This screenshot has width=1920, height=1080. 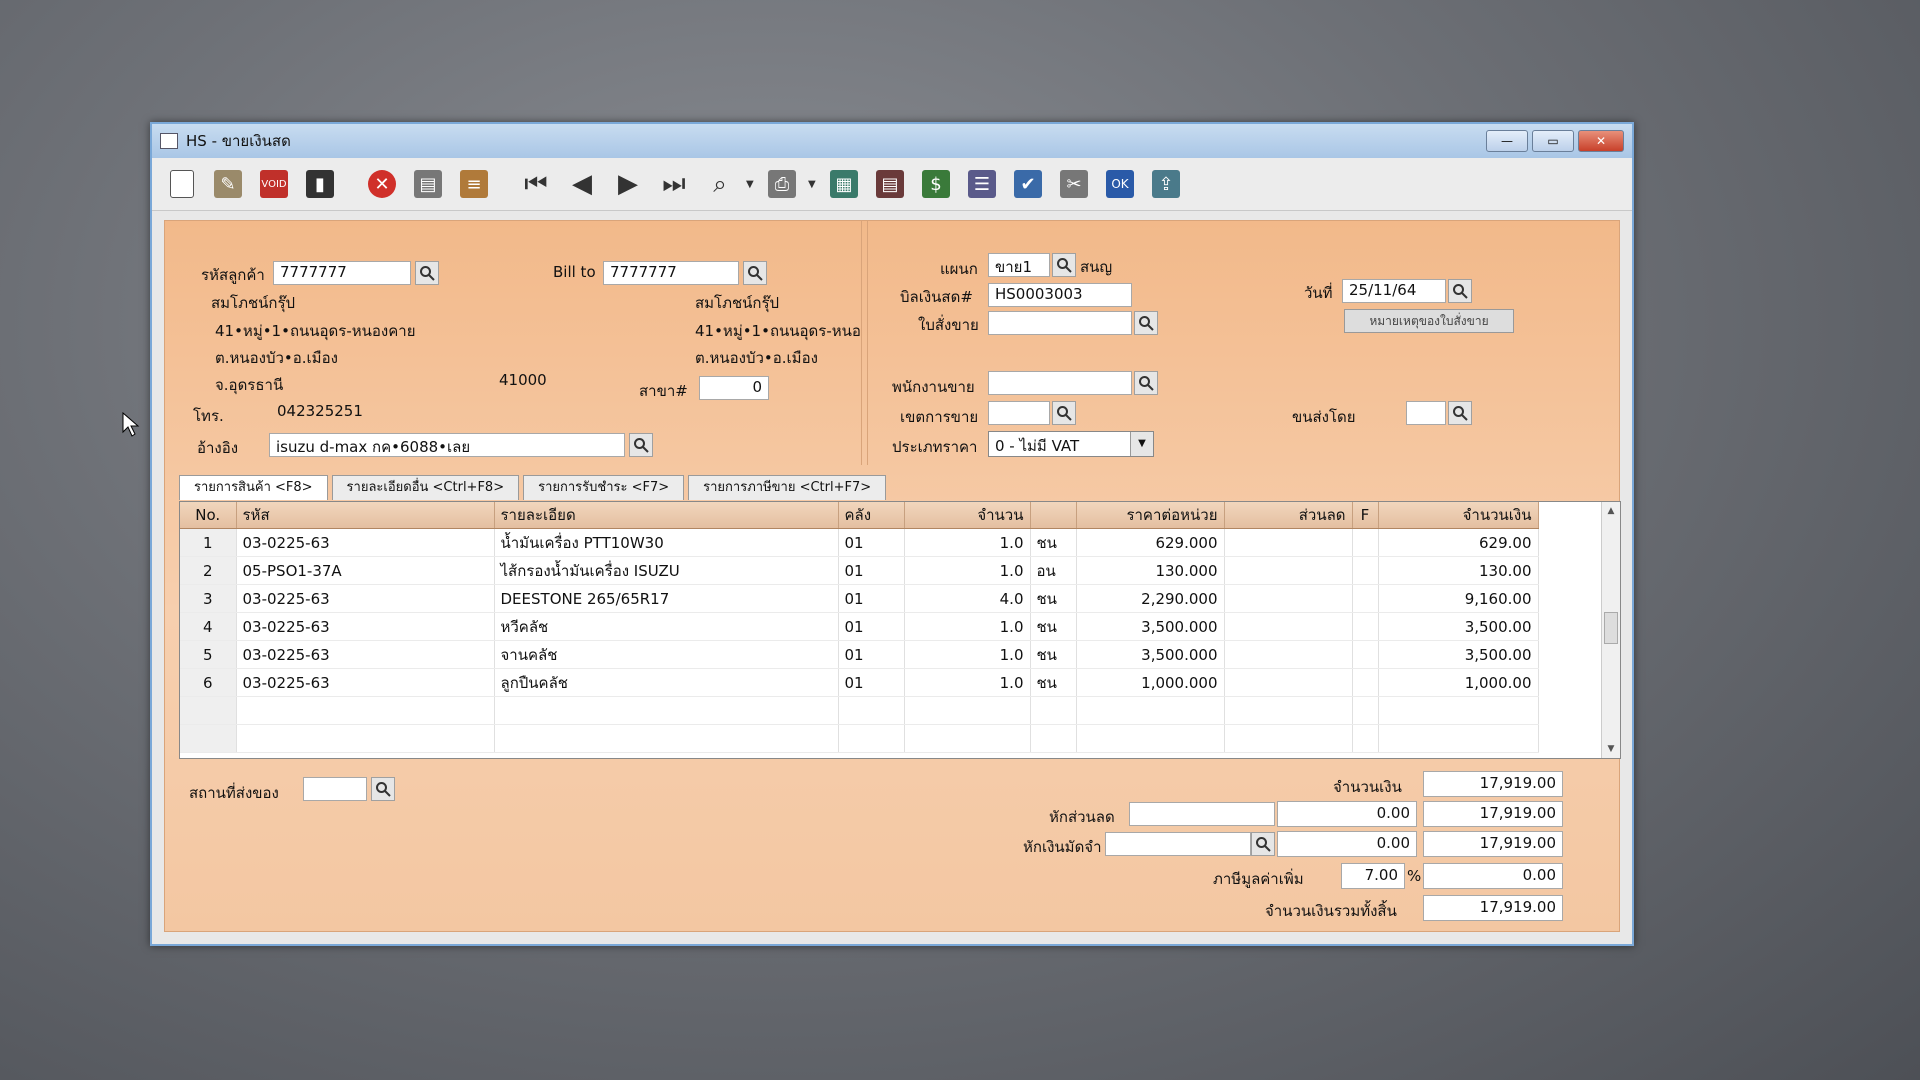 I want to click on last-icon: ⏭, so click(x=674, y=184).